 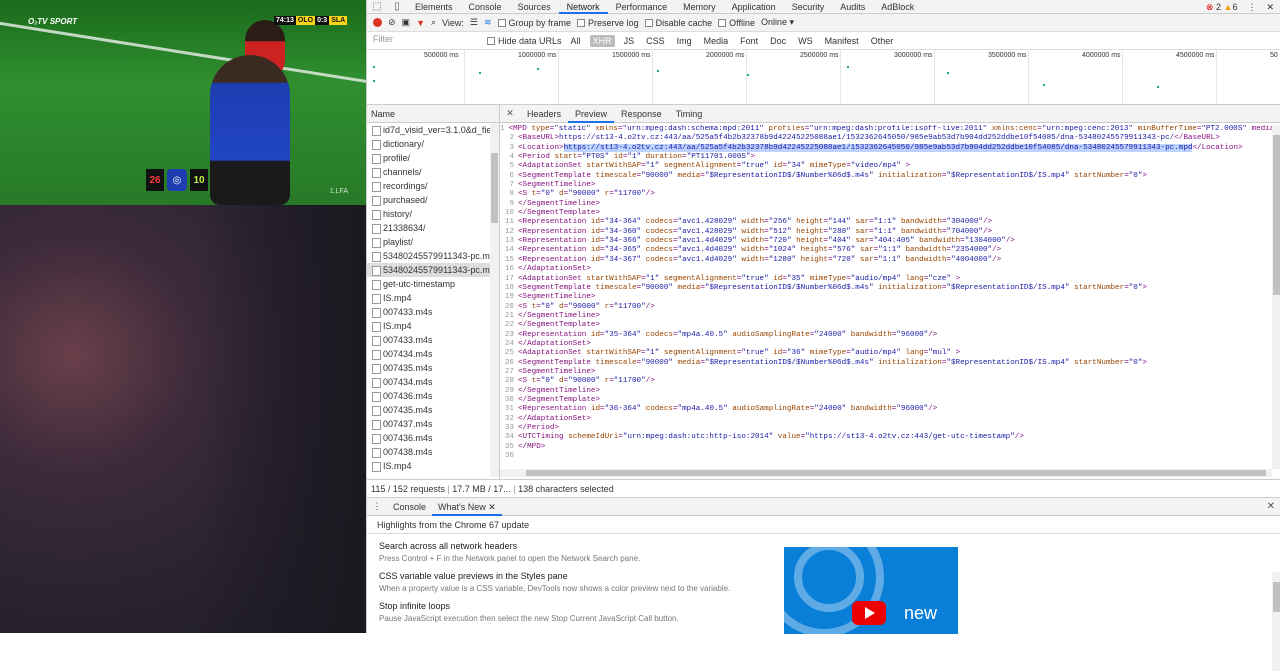 What do you see at coordinates (433, 22) in the screenshot?
I see `search-icon: ⌕` at bounding box center [433, 22].